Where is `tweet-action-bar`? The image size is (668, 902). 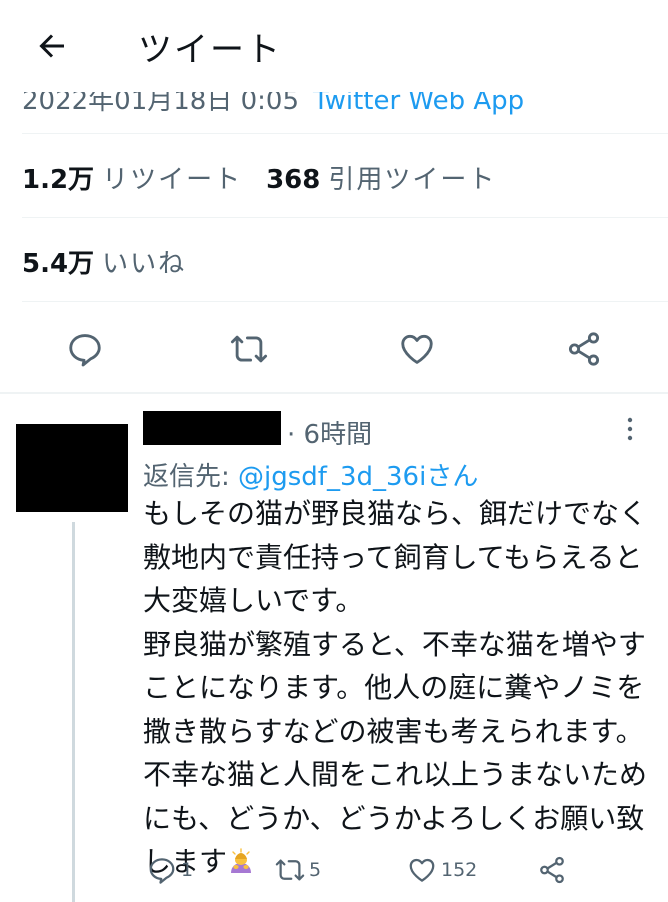 tweet-action-bar is located at coordinates (334, 348).